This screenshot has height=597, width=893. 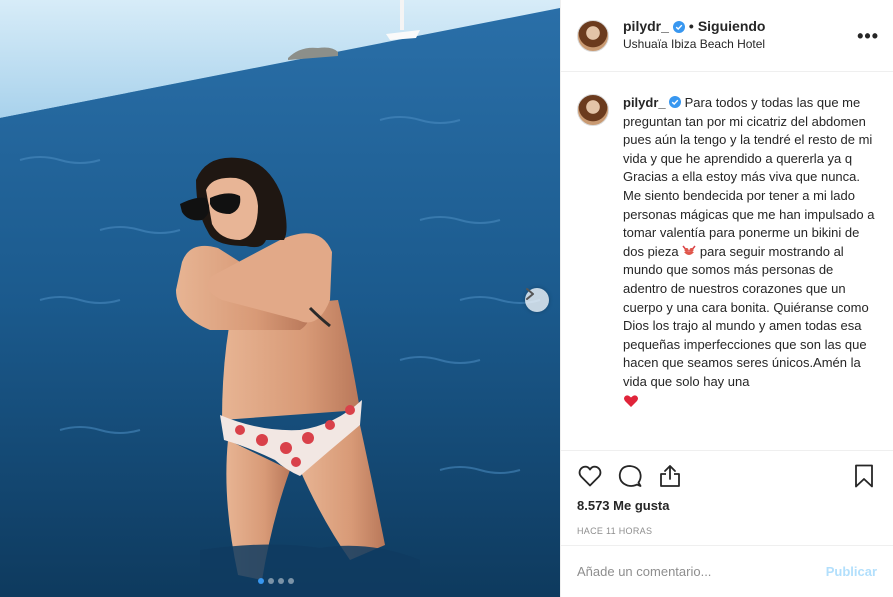 I want to click on more-options-icon: •••, so click(x=868, y=36).